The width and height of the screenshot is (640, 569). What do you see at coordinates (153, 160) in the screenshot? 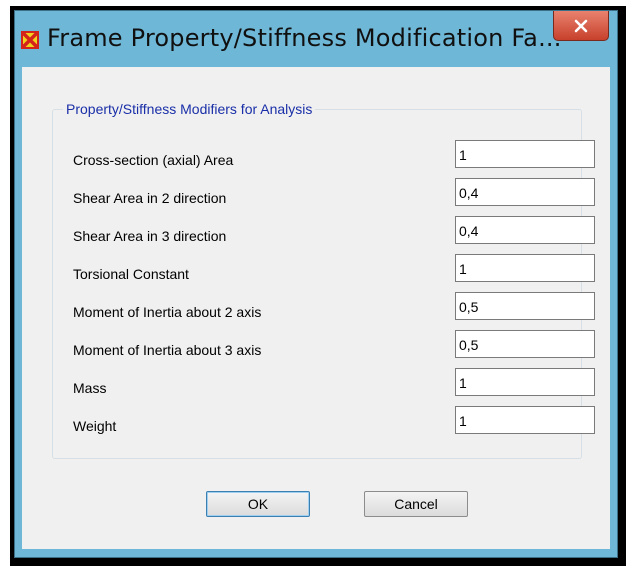
I see `label-cross-section-area: Cross-section (axial) Area` at bounding box center [153, 160].